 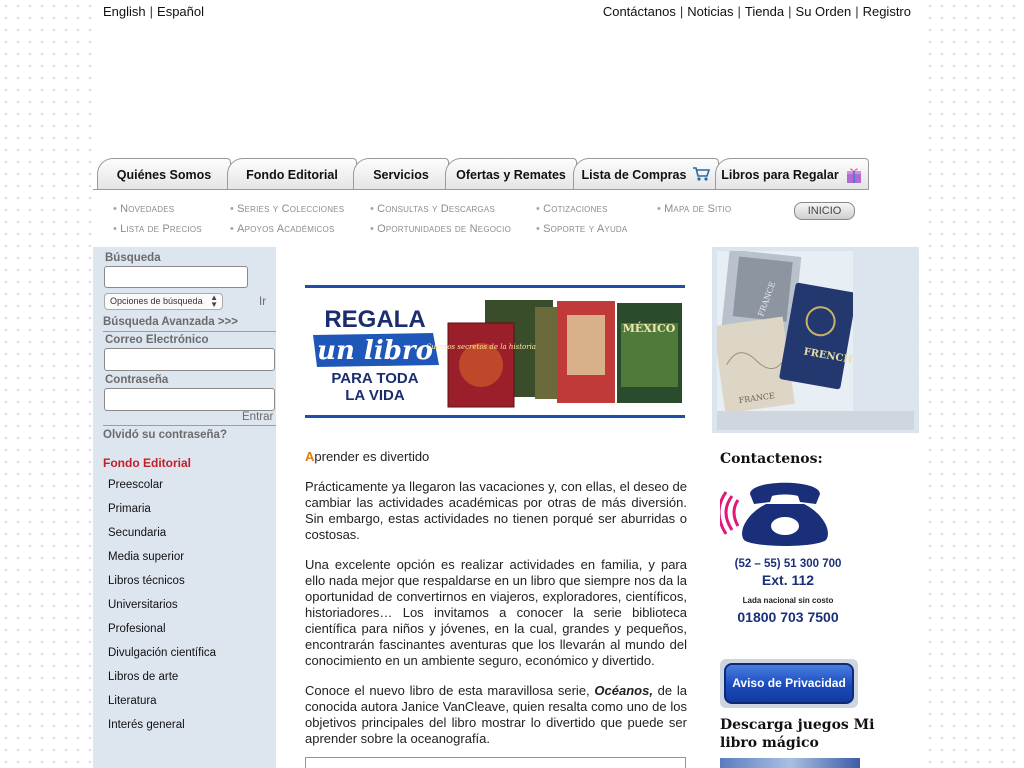 I want to click on tab-ofertas-y-remates: Ofertas y Remates, so click(x=511, y=174).